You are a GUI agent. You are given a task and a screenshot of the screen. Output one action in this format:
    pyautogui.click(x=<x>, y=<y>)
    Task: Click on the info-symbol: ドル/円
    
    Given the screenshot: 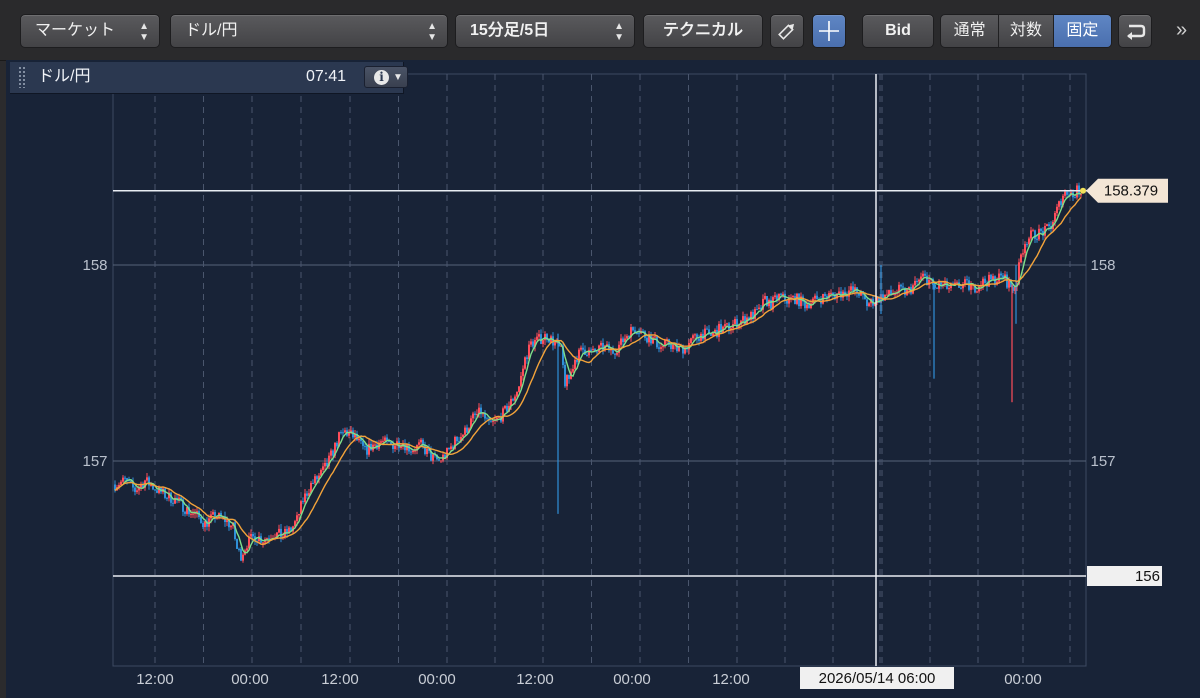 What is the action you would take?
    pyautogui.click(x=64, y=76)
    